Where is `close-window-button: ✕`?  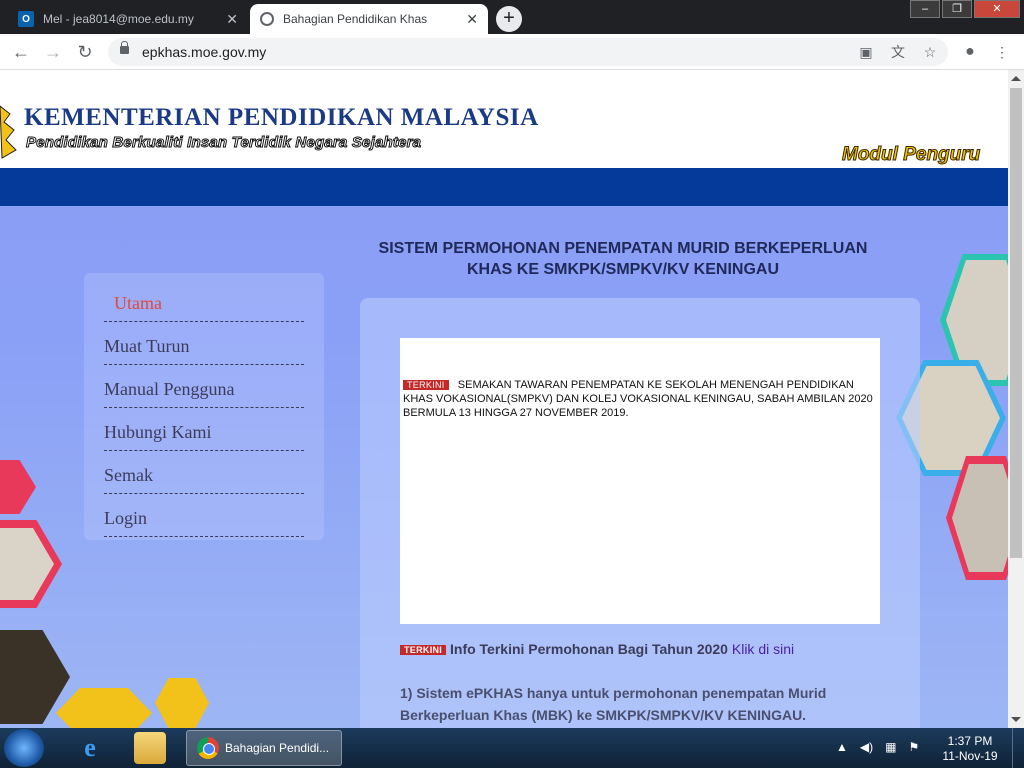
close-window-button: ✕ is located at coordinates (997, 9).